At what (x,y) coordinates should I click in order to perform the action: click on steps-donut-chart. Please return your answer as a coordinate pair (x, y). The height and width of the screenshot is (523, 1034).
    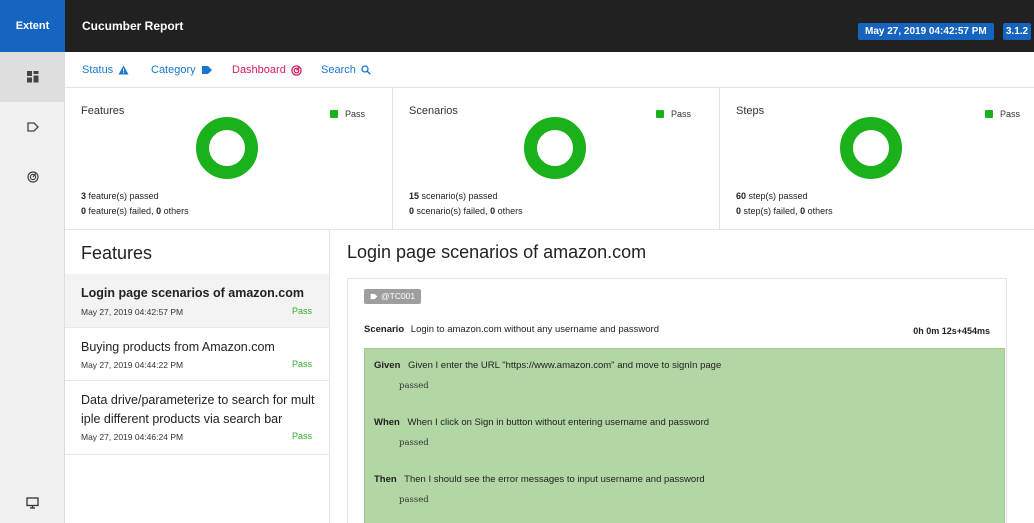
    Looking at the image, I should click on (871, 148).